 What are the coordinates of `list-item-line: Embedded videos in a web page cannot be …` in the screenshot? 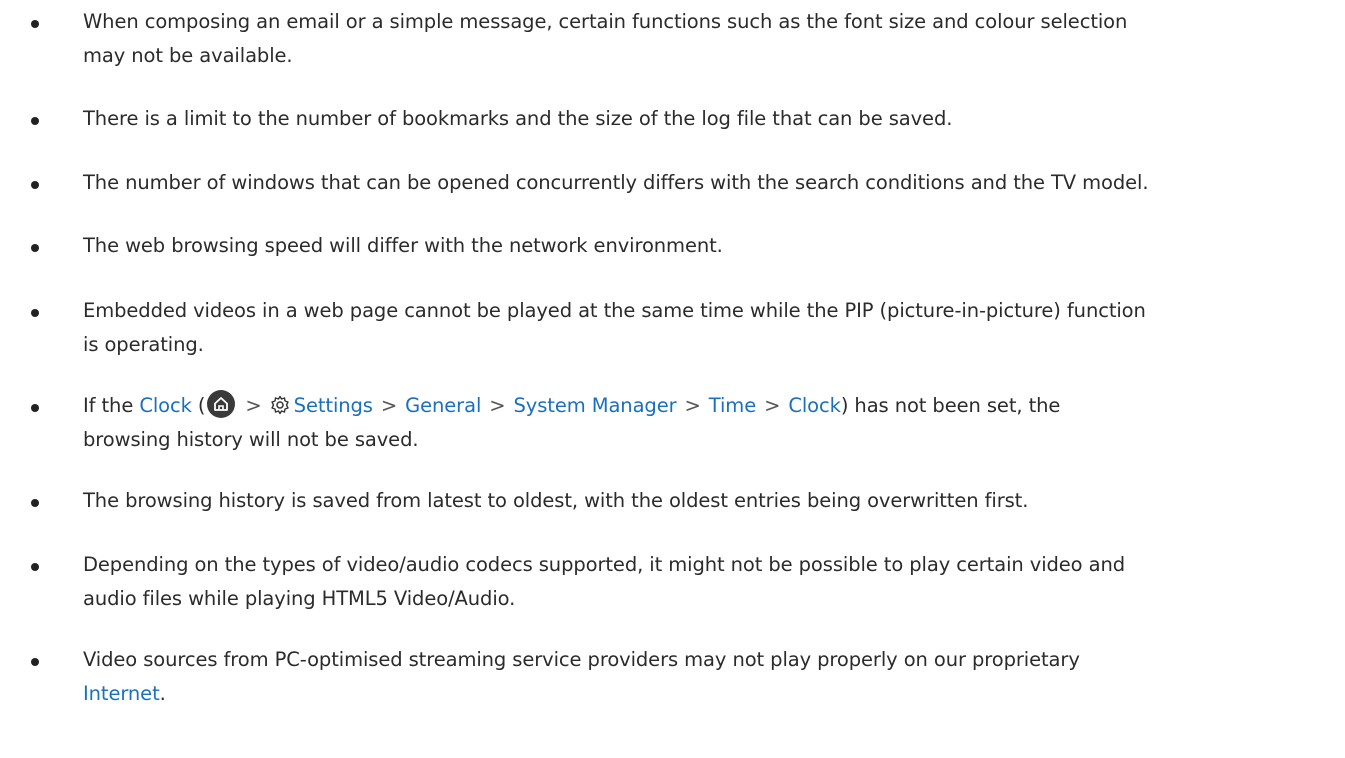 It's located at (614, 310).